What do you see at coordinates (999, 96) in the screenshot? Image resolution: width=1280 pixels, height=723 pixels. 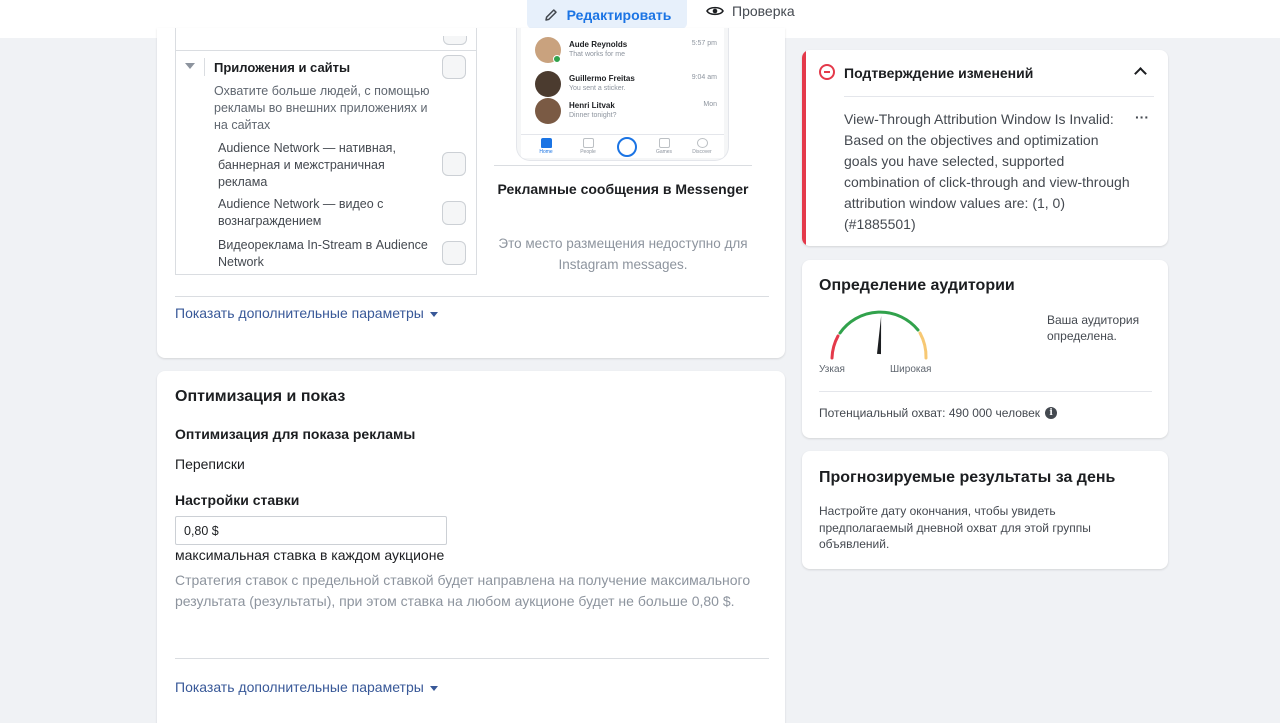 I see `confirm-divider` at bounding box center [999, 96].